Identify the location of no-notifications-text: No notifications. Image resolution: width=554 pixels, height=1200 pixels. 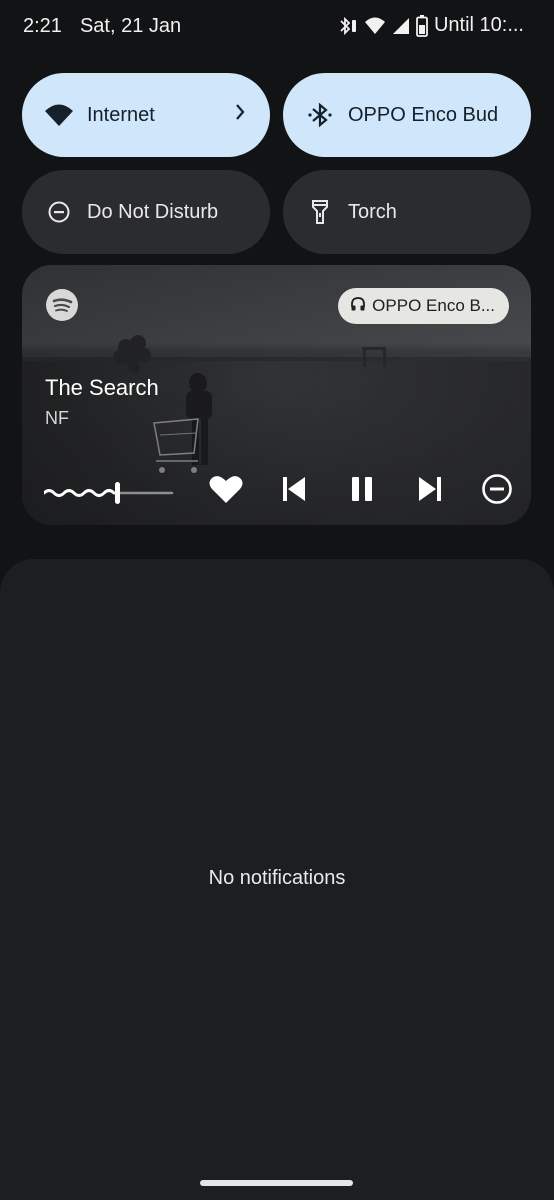
(277, 878).